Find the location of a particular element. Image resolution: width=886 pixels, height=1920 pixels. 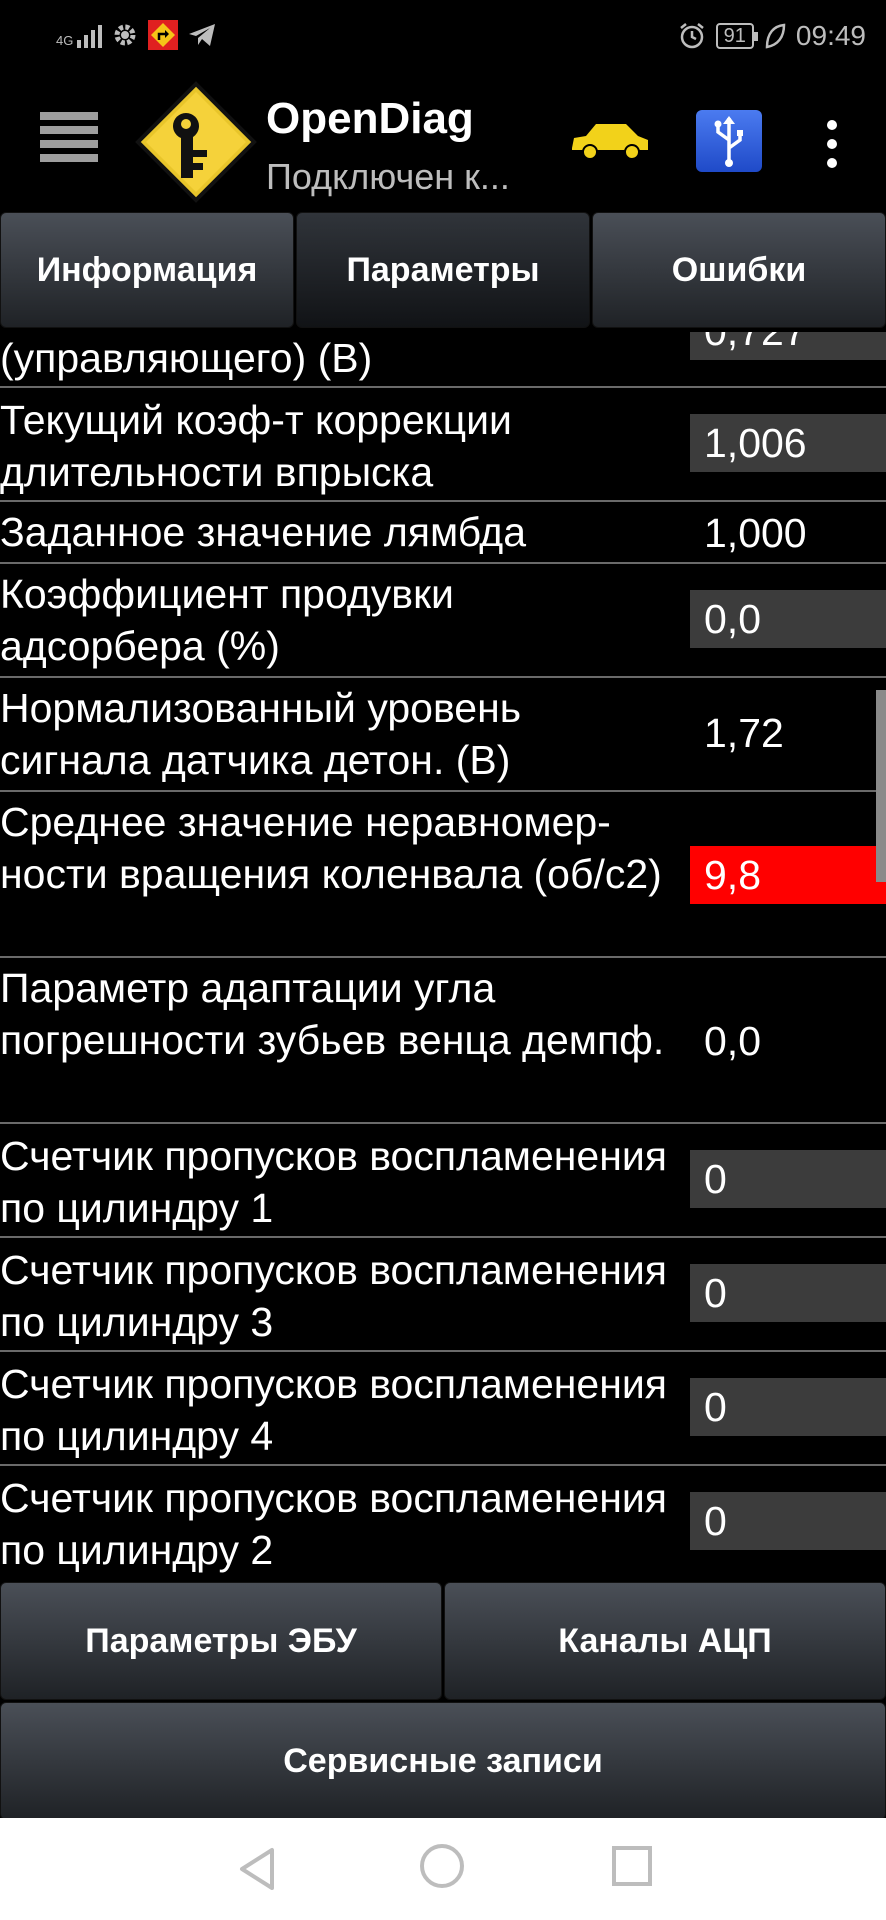

tab-bar: Информация Параметры Ошибки is located at coordinates (443, 270).